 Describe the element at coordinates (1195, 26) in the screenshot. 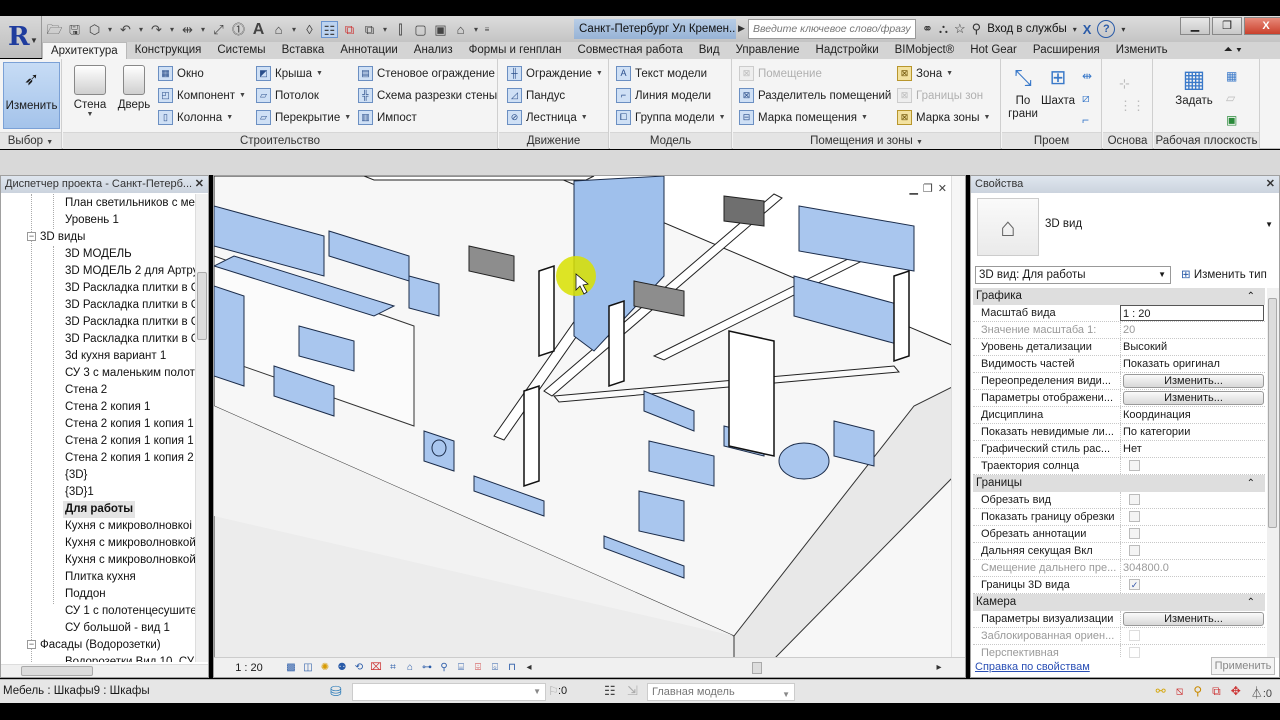

I see `minimize-icon: ▁` at that location.